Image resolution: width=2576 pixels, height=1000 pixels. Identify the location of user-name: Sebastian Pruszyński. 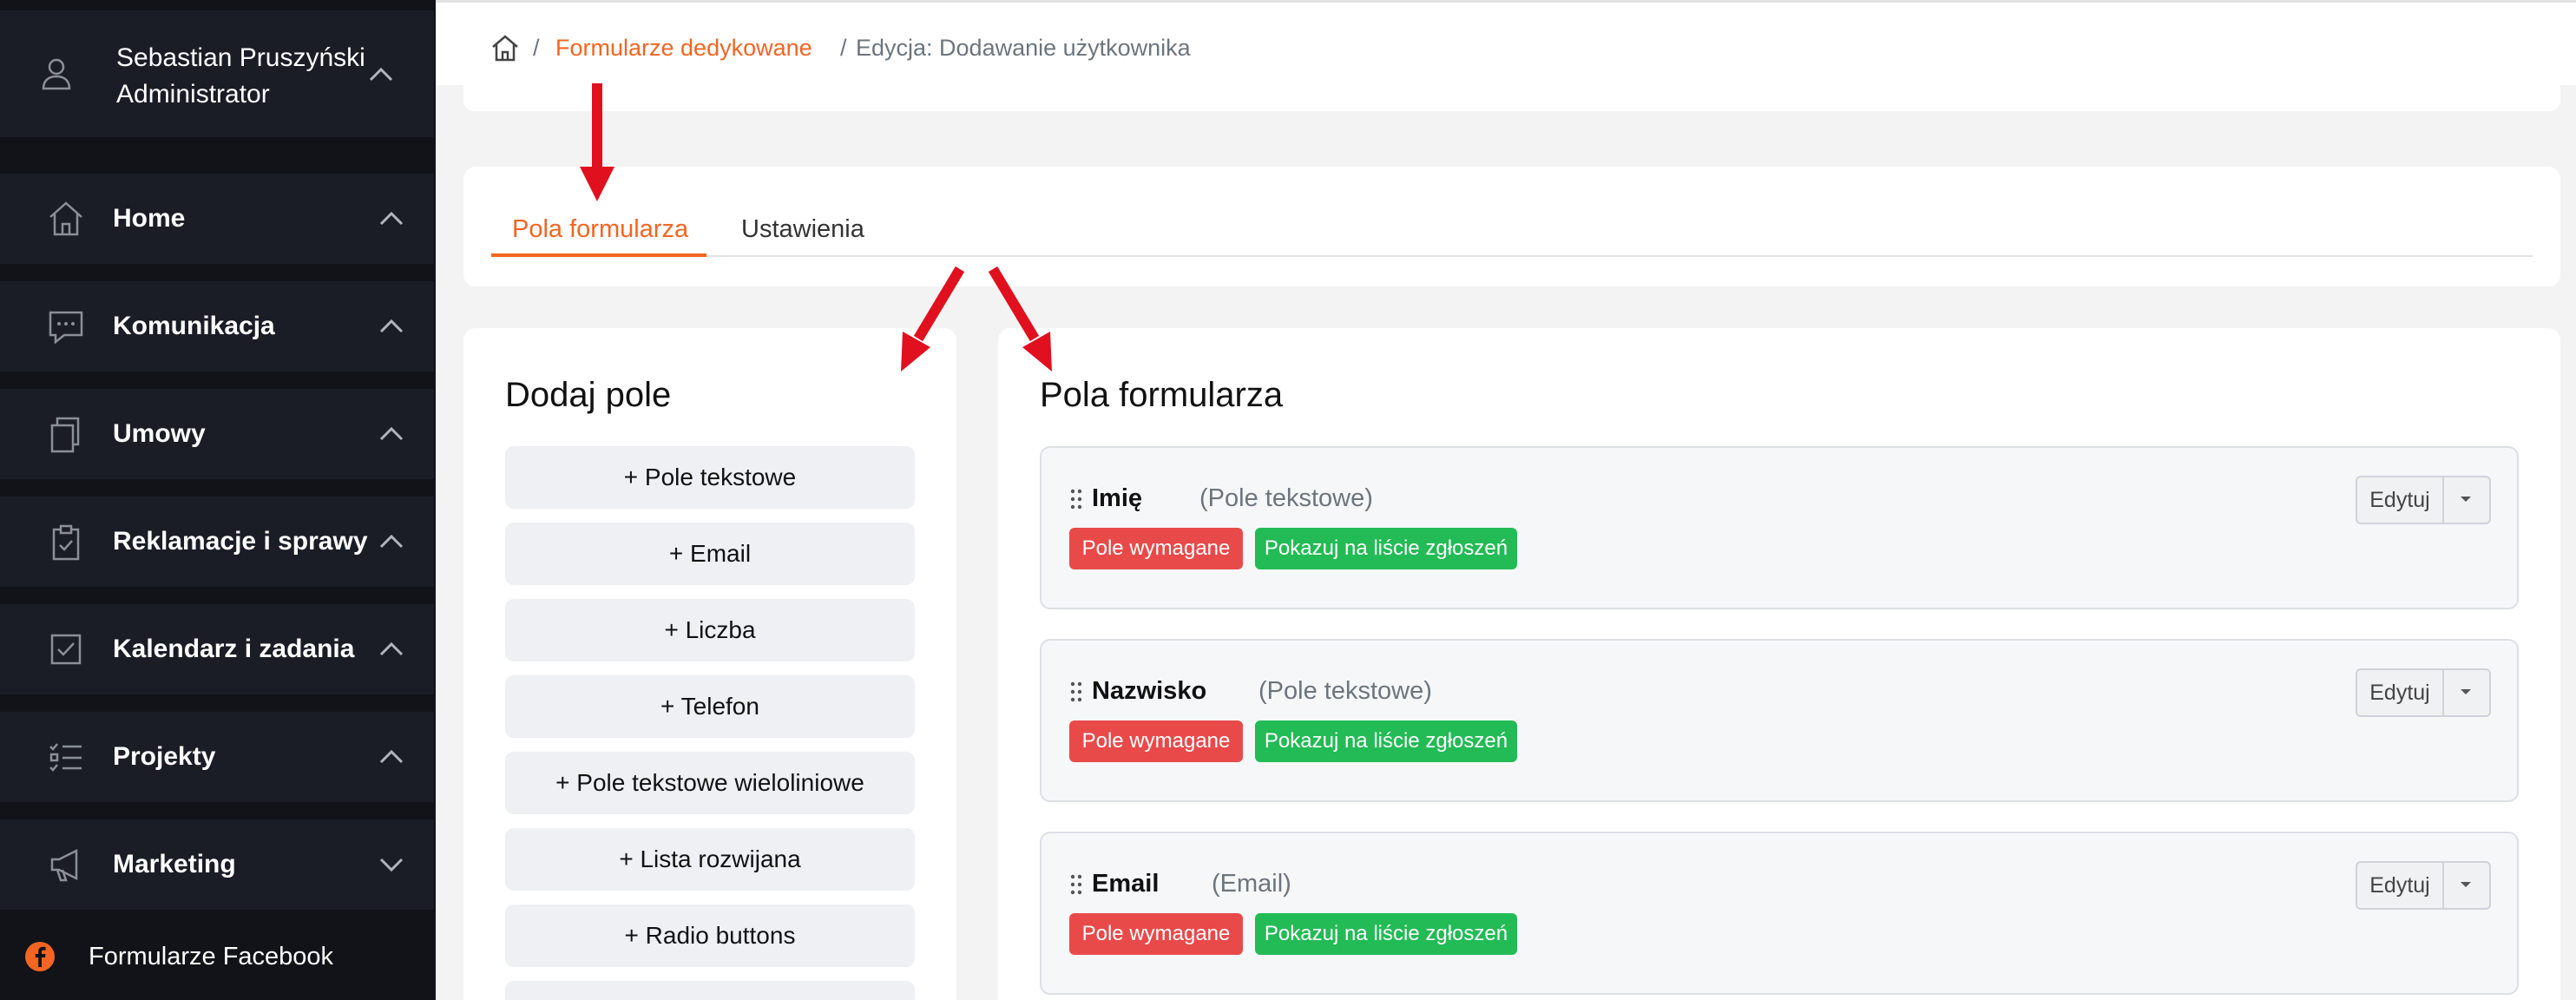
(240, 57).